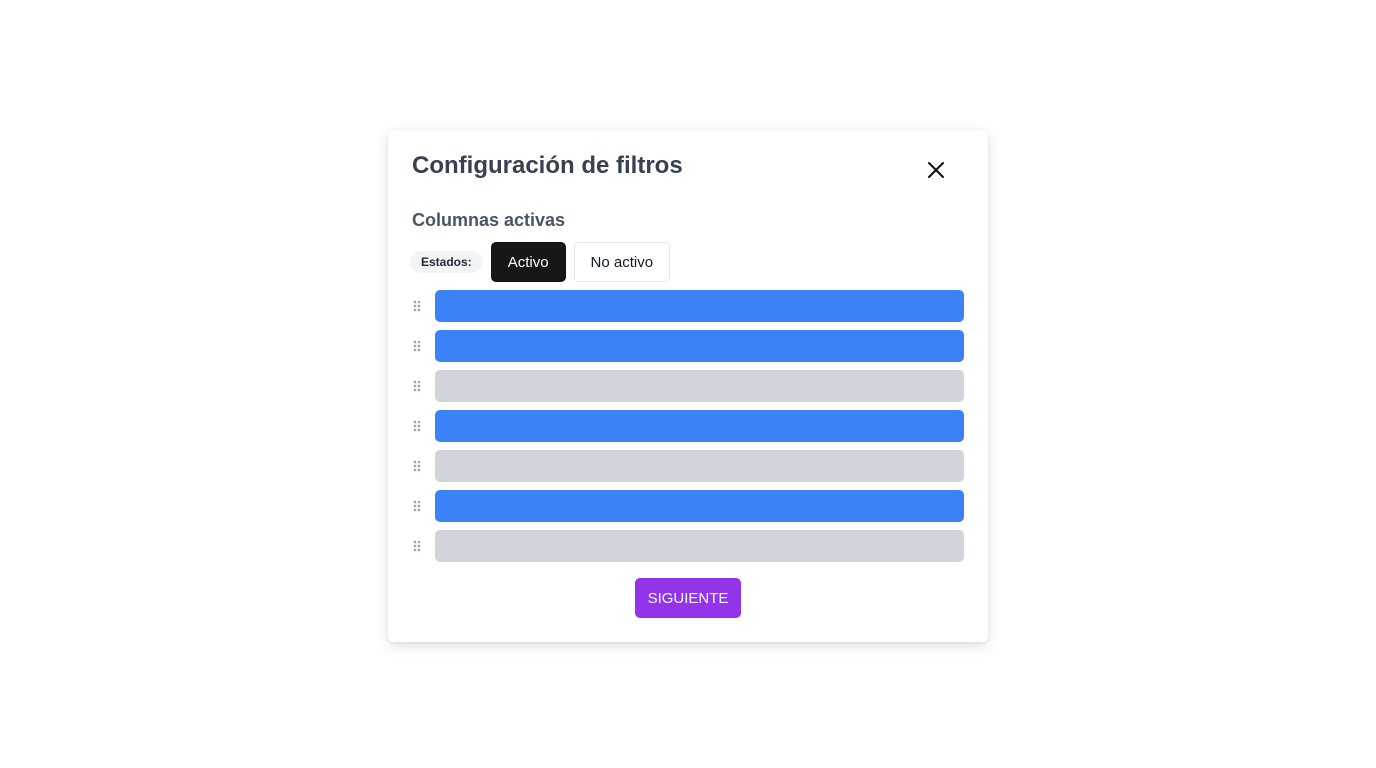 The width and height of the screenshot is (1376, 768). What do you see at coordinates (489, 220) in the screenshot?
I see `section-title: Columnas activas` at bounding box center [489, 220].